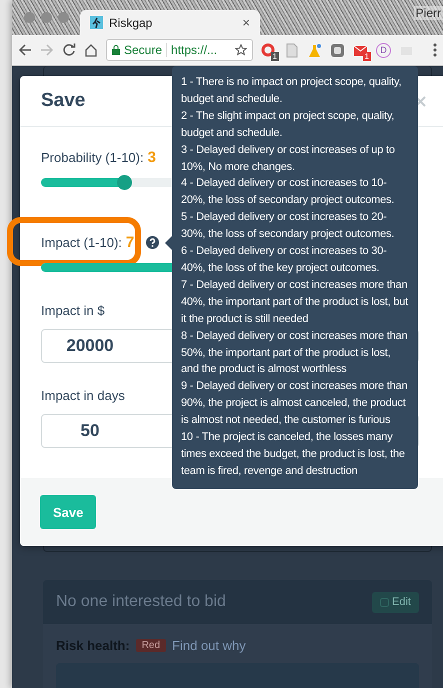 The width and height of the screenshot is (443, 688). What do you see at coordinates (385, 602) in the screenshot?
I see `edit-icon` at bounding box center [385, 602].